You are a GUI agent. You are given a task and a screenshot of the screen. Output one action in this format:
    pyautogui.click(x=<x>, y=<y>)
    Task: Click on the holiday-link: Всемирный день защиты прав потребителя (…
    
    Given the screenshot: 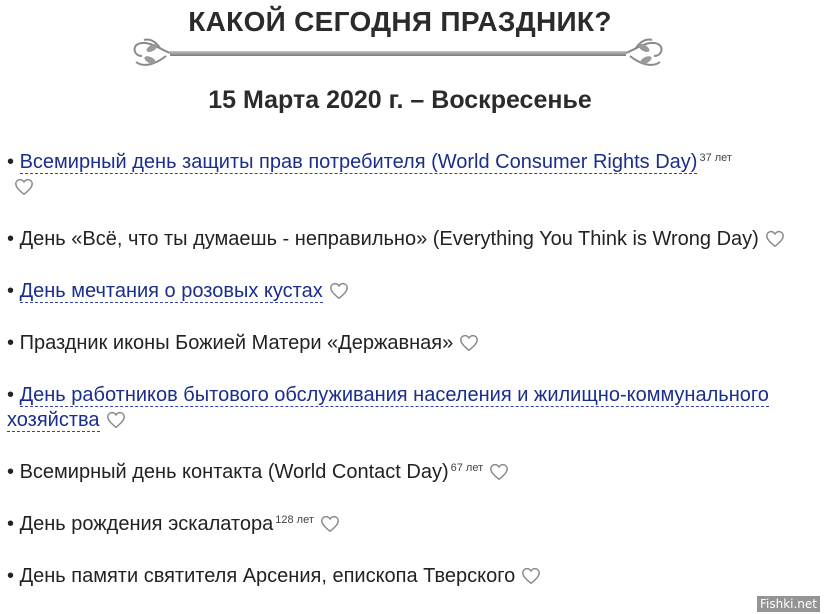 What is the action you would take?
    pyautogui.click(x=358, y=162)
    